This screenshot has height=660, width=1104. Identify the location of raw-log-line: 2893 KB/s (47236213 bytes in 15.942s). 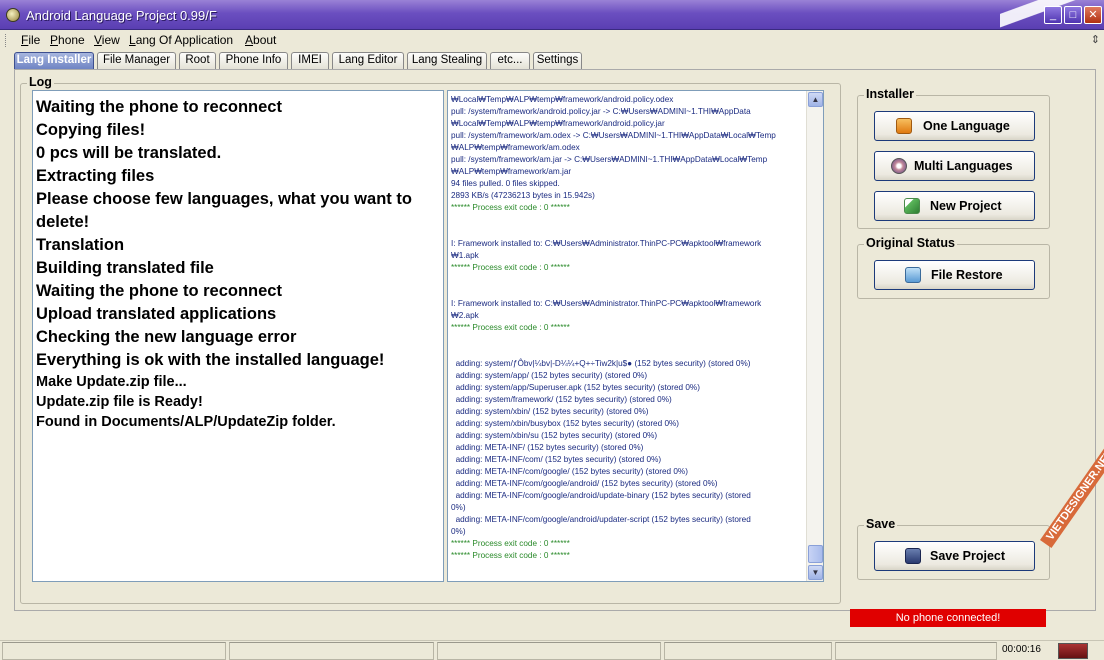
(523, 195).